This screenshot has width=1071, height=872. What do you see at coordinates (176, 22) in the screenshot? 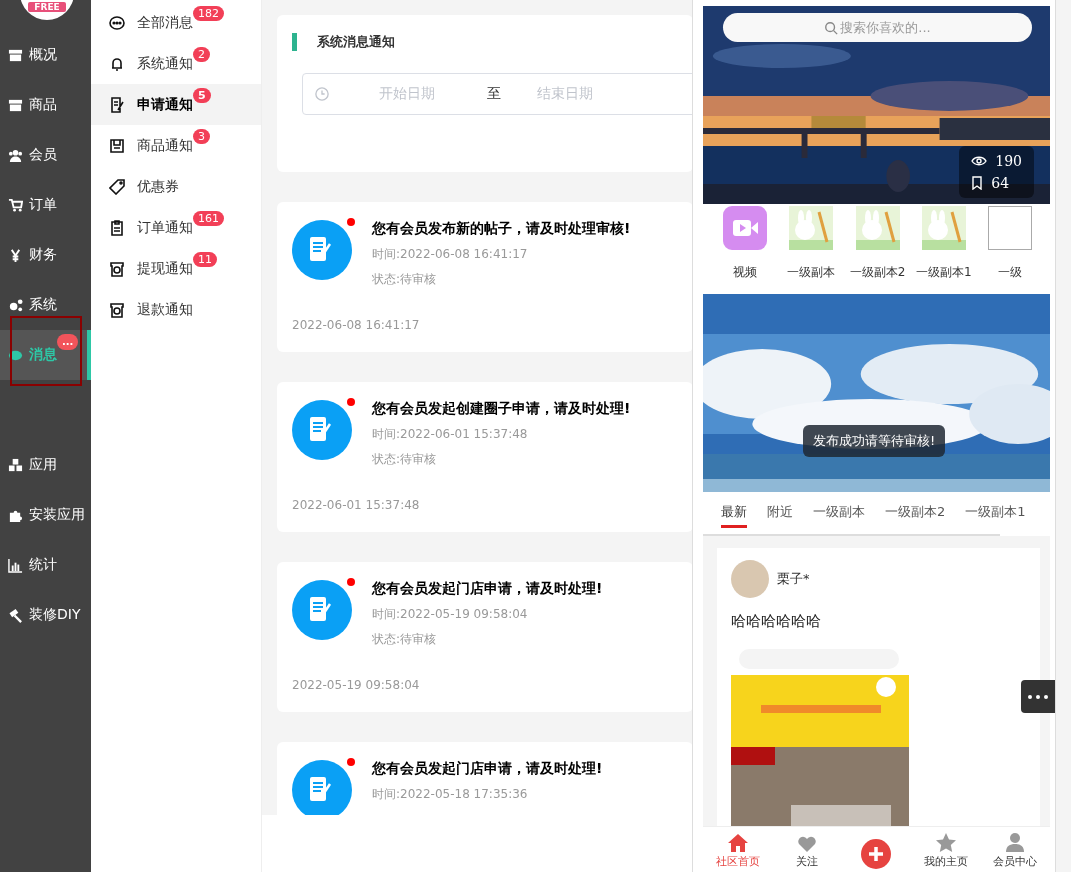
I see `submenu-item: 全部消息 182` at bounding box center [176, 22].